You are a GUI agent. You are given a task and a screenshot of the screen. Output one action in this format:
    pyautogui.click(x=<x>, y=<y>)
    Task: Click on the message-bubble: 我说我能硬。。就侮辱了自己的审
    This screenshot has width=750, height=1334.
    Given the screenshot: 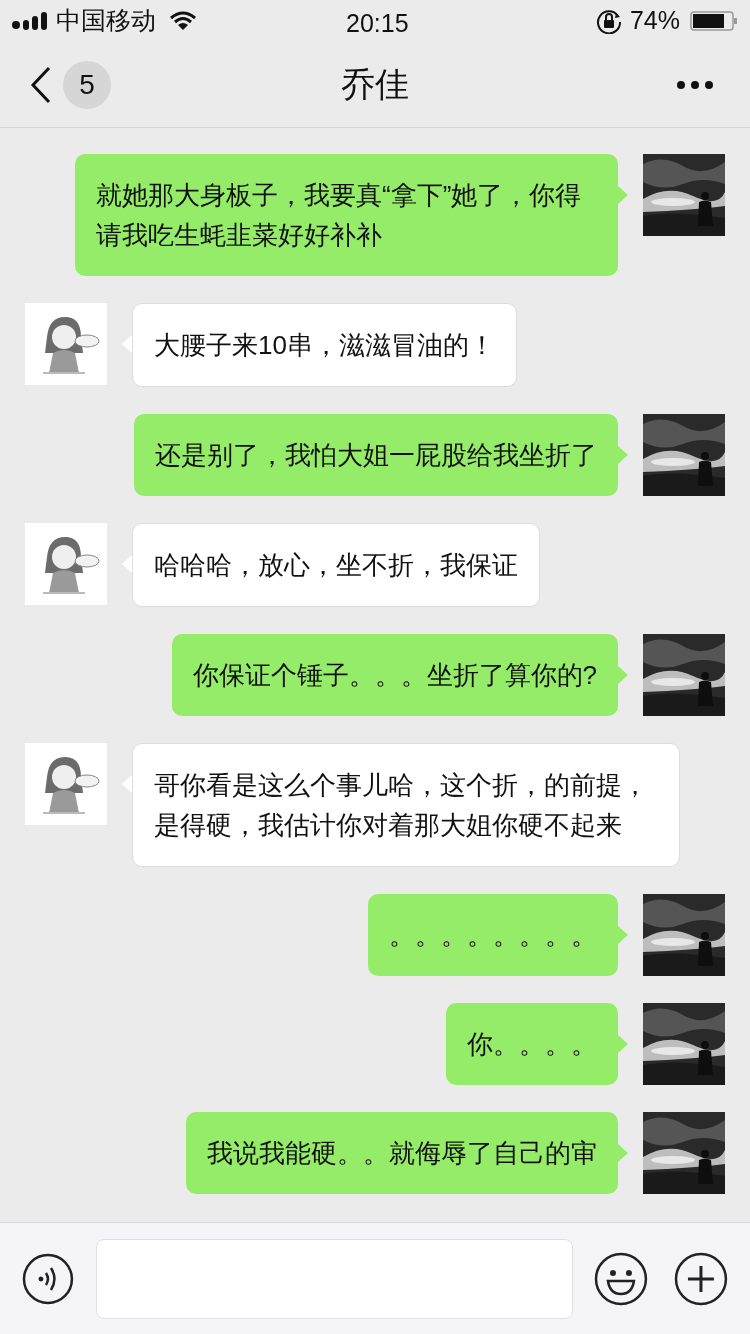 What is the action you would take?
    pyautogui.click(x=402, y=1153)
    